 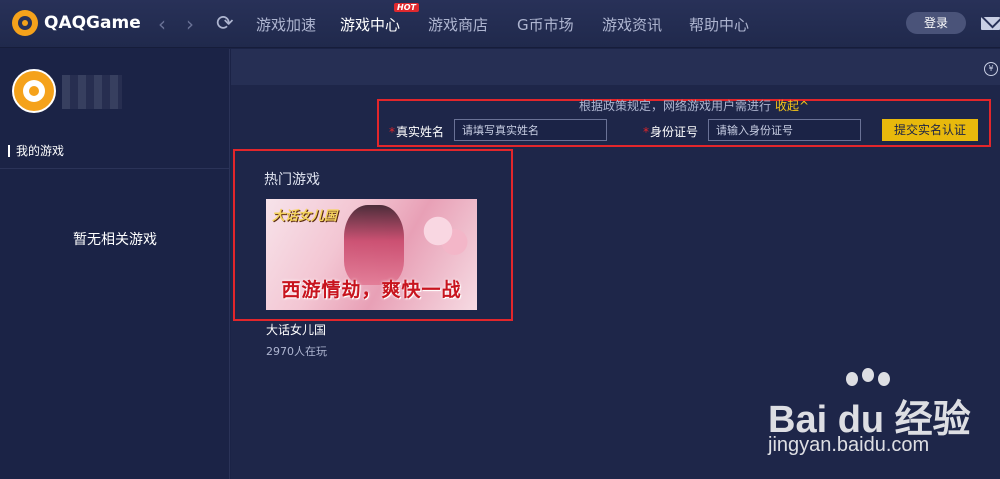 What do you see at coordinates (792, 106) in the screenshot?
I see `collapse-link: 收起^` at bounding box center [792, 106].